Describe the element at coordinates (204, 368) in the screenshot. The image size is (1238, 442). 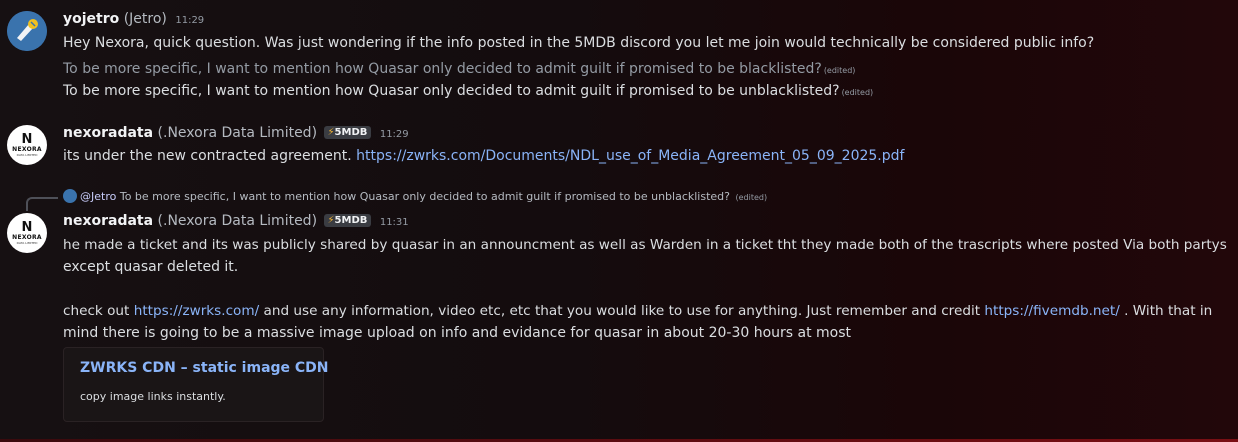
I see `embed-title: ZWRKS CDN – static image CDN` at that location.